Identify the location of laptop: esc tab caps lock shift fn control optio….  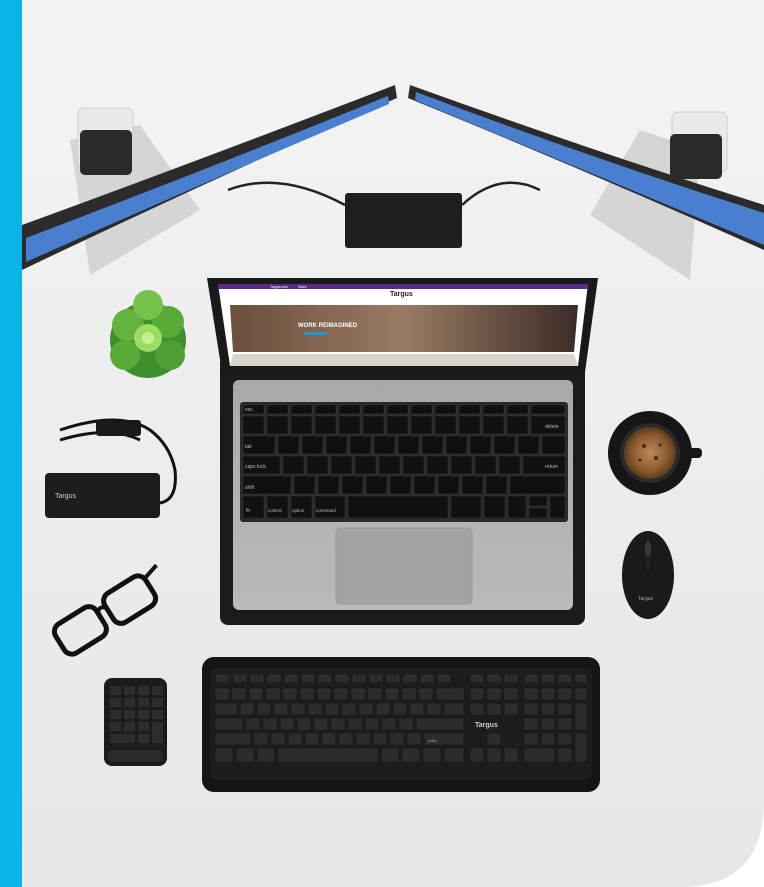
(402, 490).